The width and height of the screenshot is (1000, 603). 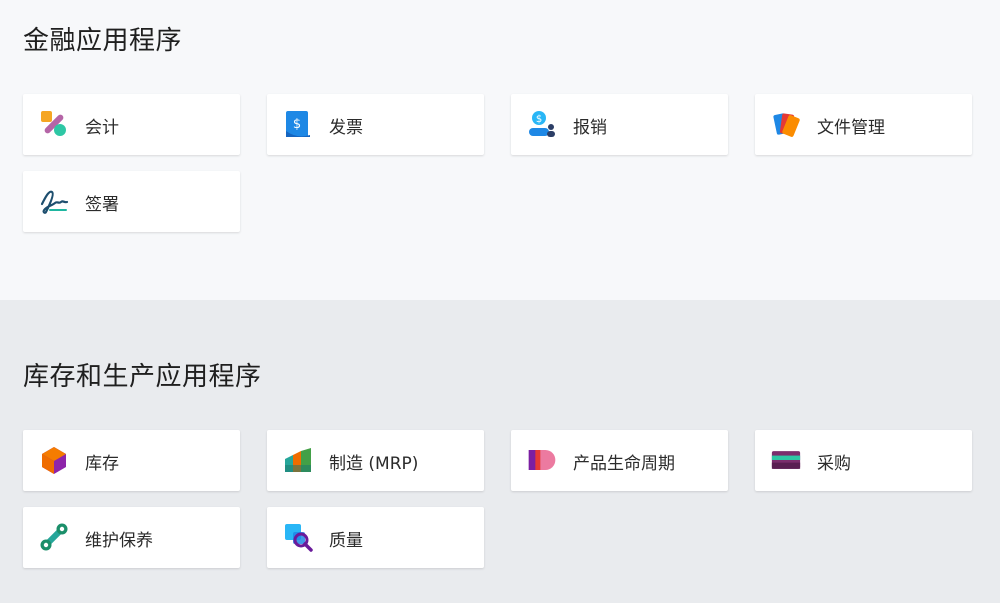 I want to click on plm-icon, so click(x=542, y=460).